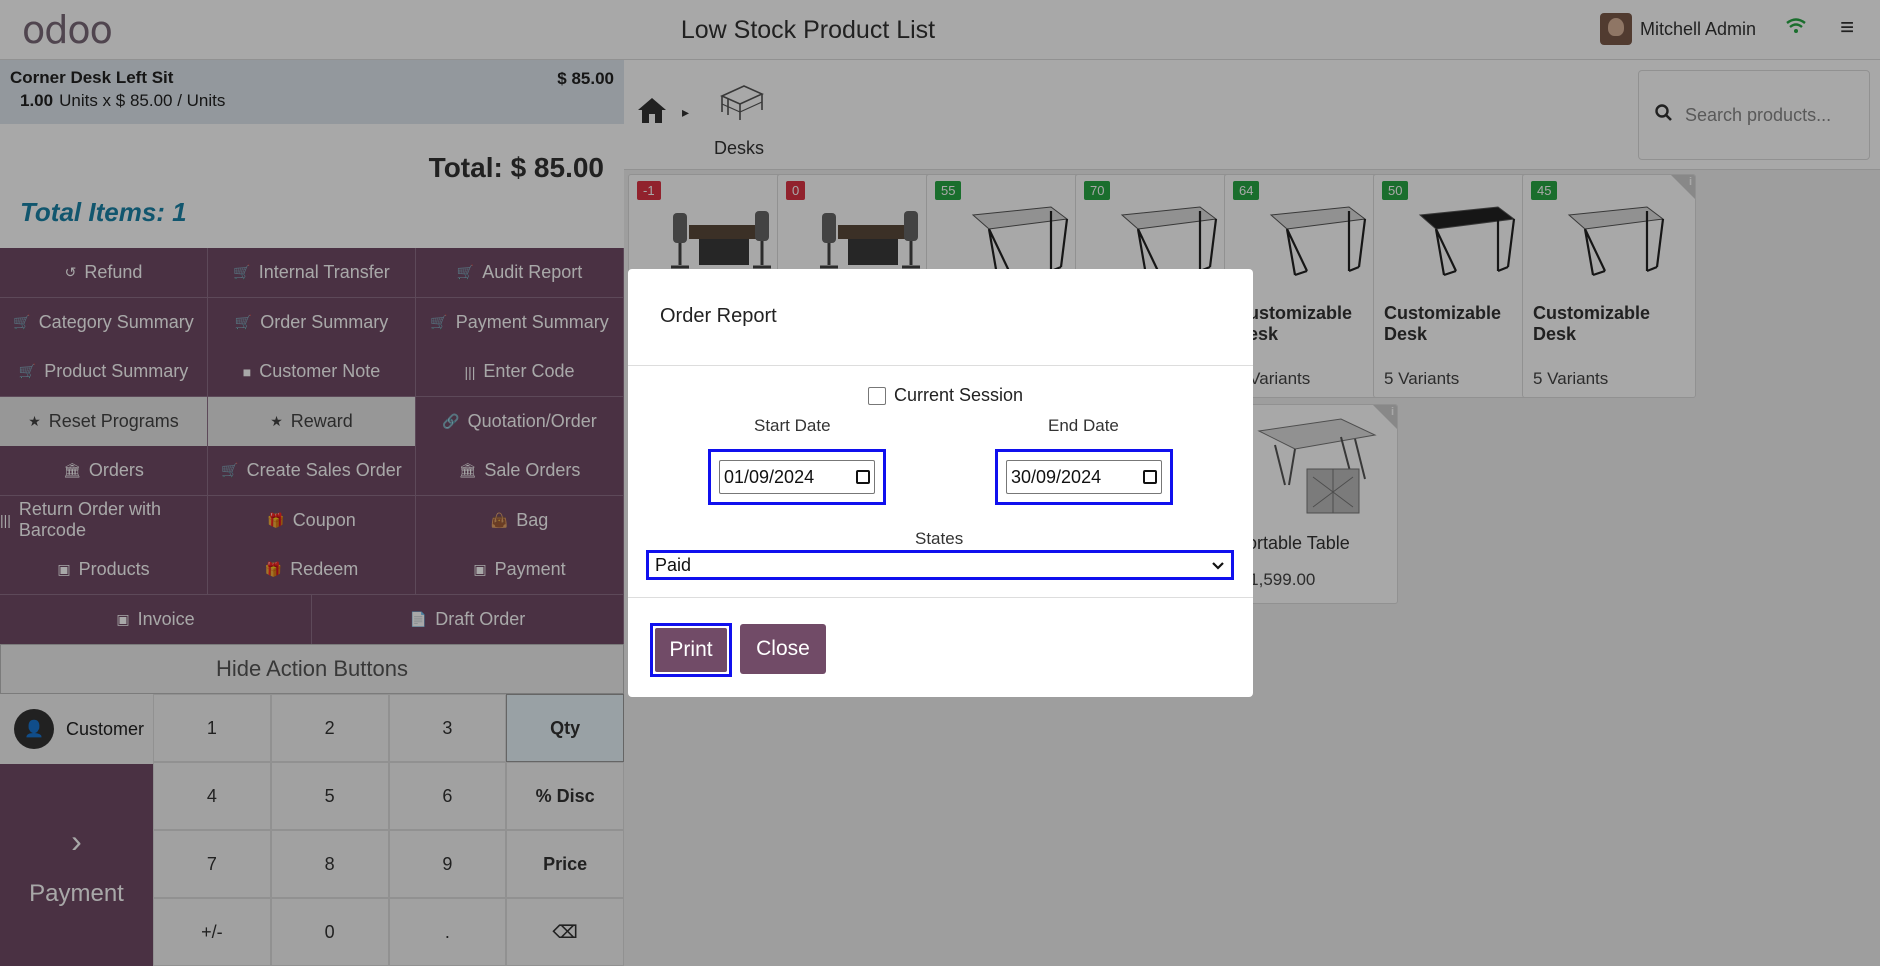 The width and height of the screenshot is (1880, 966). I want to click on end-date-field: 30/09/2024, so click(1084, 477).